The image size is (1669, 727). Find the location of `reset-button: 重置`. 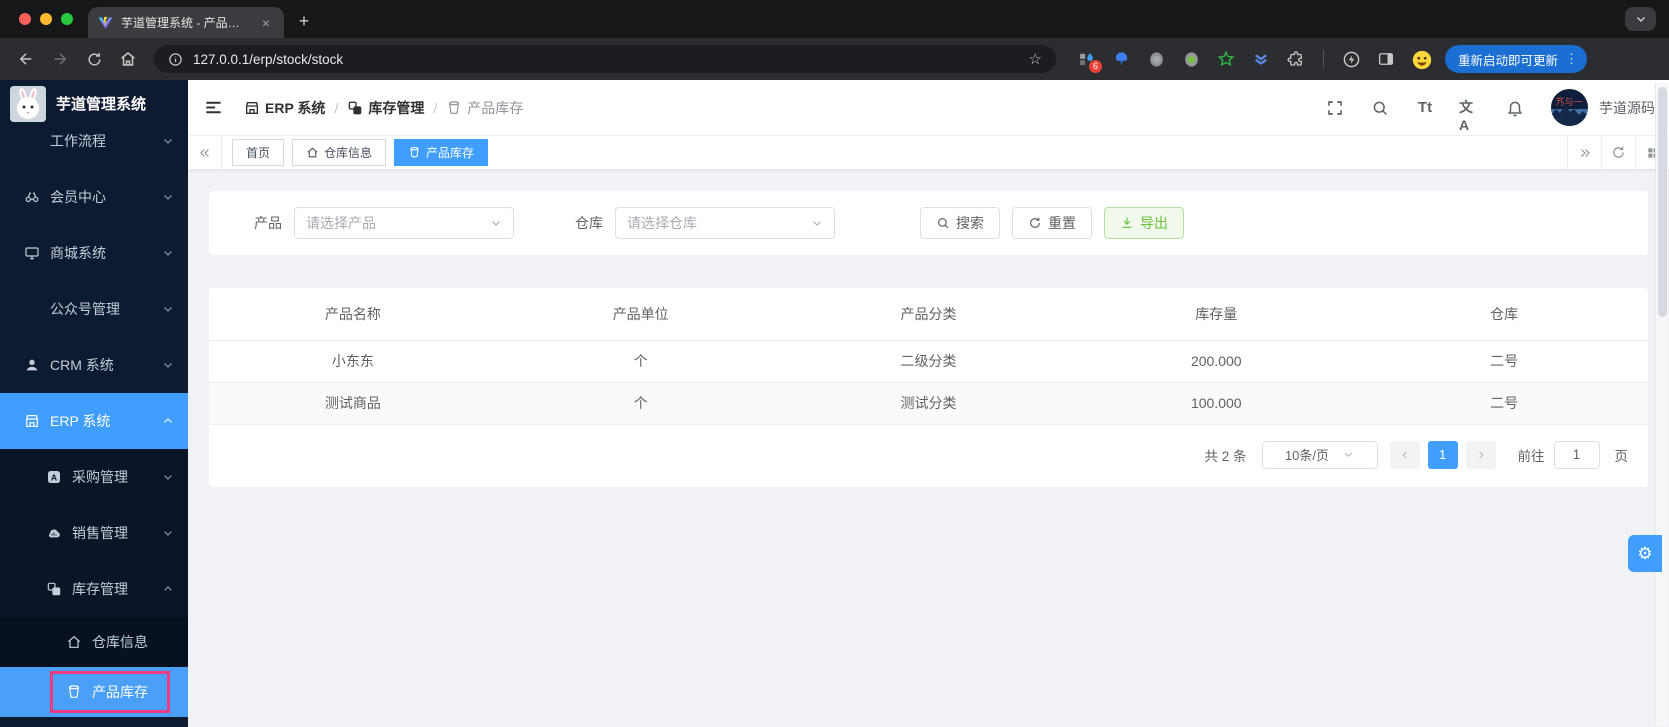

reset-button: 重置 is located at coordinates (1052, 223).